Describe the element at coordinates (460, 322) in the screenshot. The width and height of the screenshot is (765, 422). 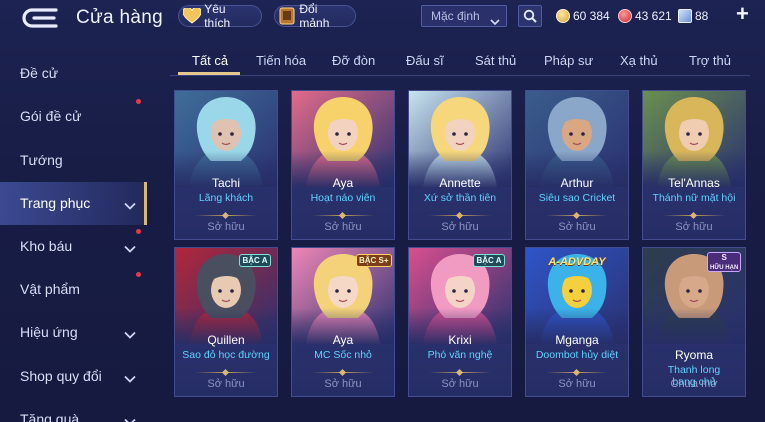
I see `skin-card: BẬC A Krixi Phó văn nghệ Sở hữu` at that location.